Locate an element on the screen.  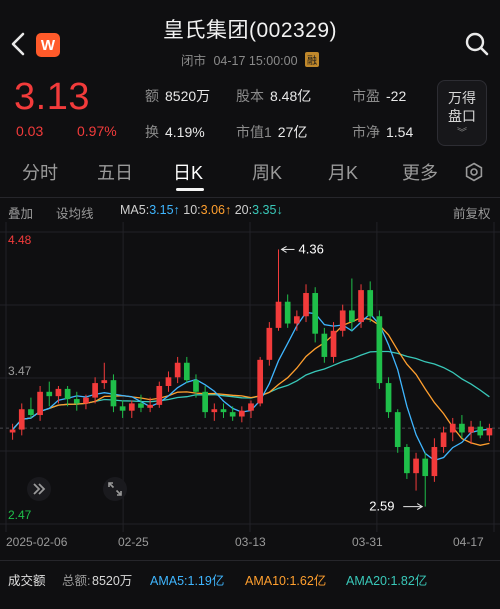
stat-value: 4.19% is located at coordinates (185, 132).